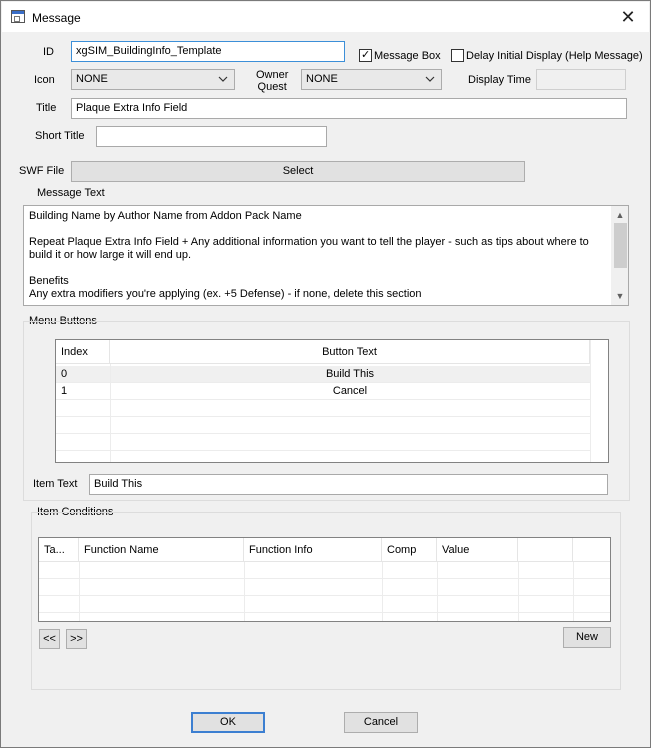  Describe the element at coordinates (349, 108) in the screenshot. I see `title-input: Plaque Extra Info Field` at that location.